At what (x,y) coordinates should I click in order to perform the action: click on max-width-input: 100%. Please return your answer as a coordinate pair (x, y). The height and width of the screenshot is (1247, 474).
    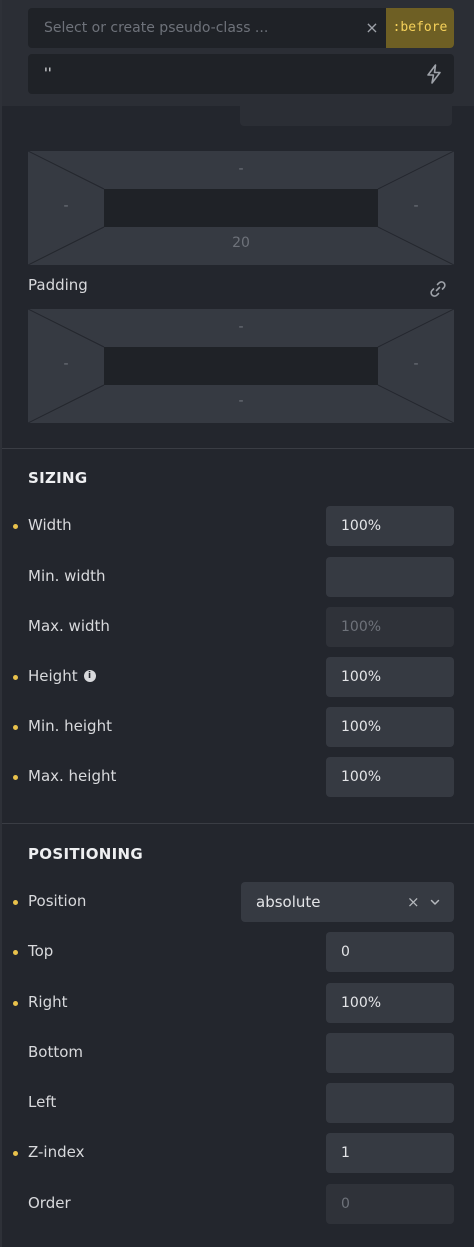
    Looking at the image, I should click on (390, 627).